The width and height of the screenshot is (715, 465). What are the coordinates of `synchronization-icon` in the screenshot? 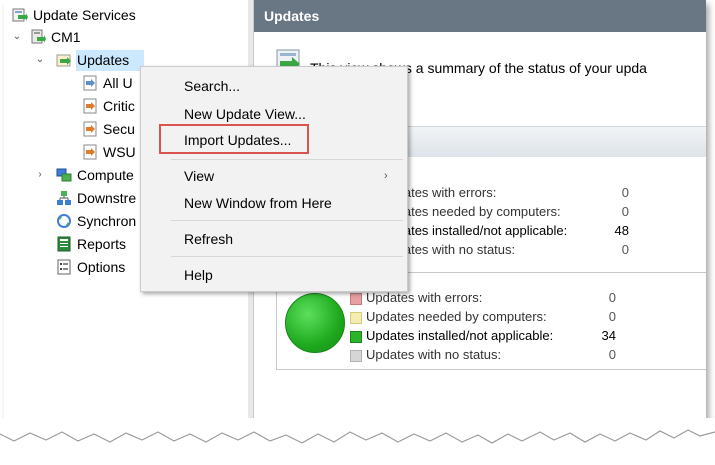 It's located at (64, 221).